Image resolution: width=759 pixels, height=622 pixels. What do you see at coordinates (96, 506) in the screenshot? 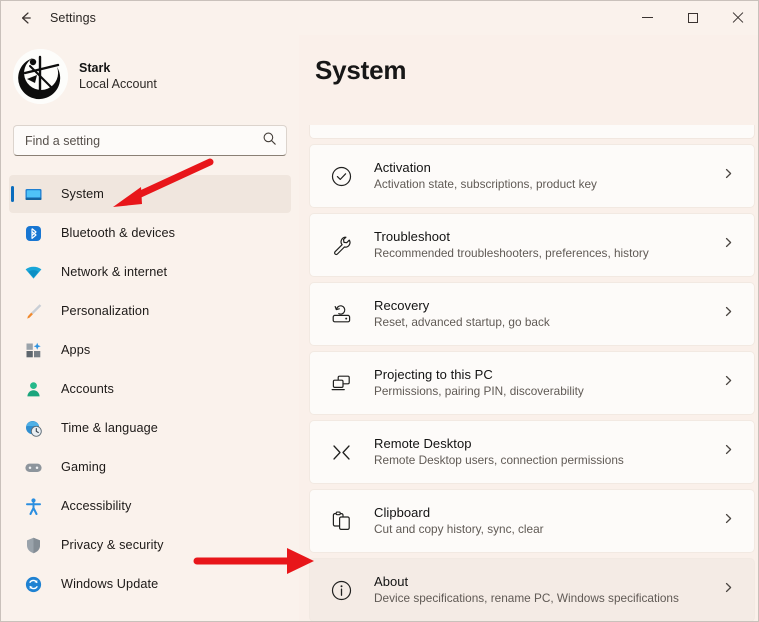
I see `sidebar-item-label: Accessibility` at bounding box center [96, 506].